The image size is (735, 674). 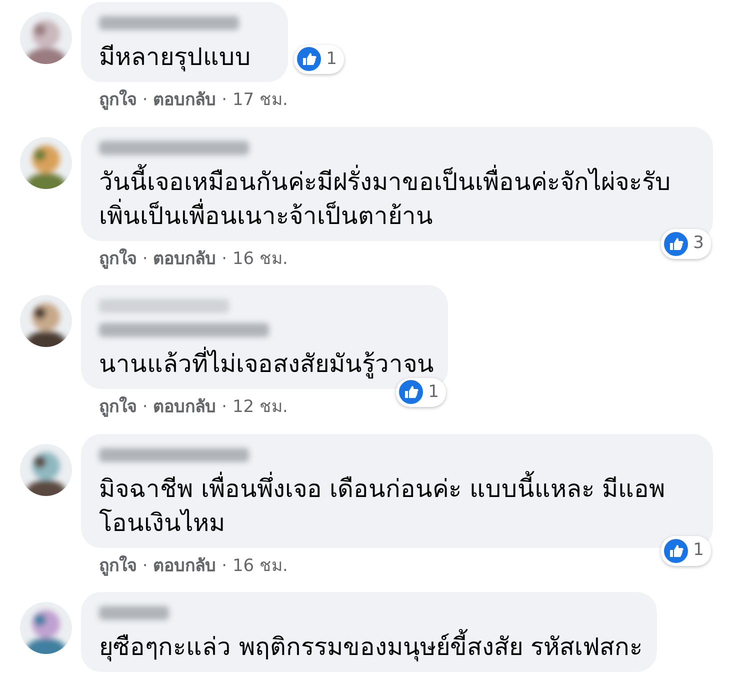 I want to click on comment-text: มีหลายรุปแบบ, so click(x=175, y=57).